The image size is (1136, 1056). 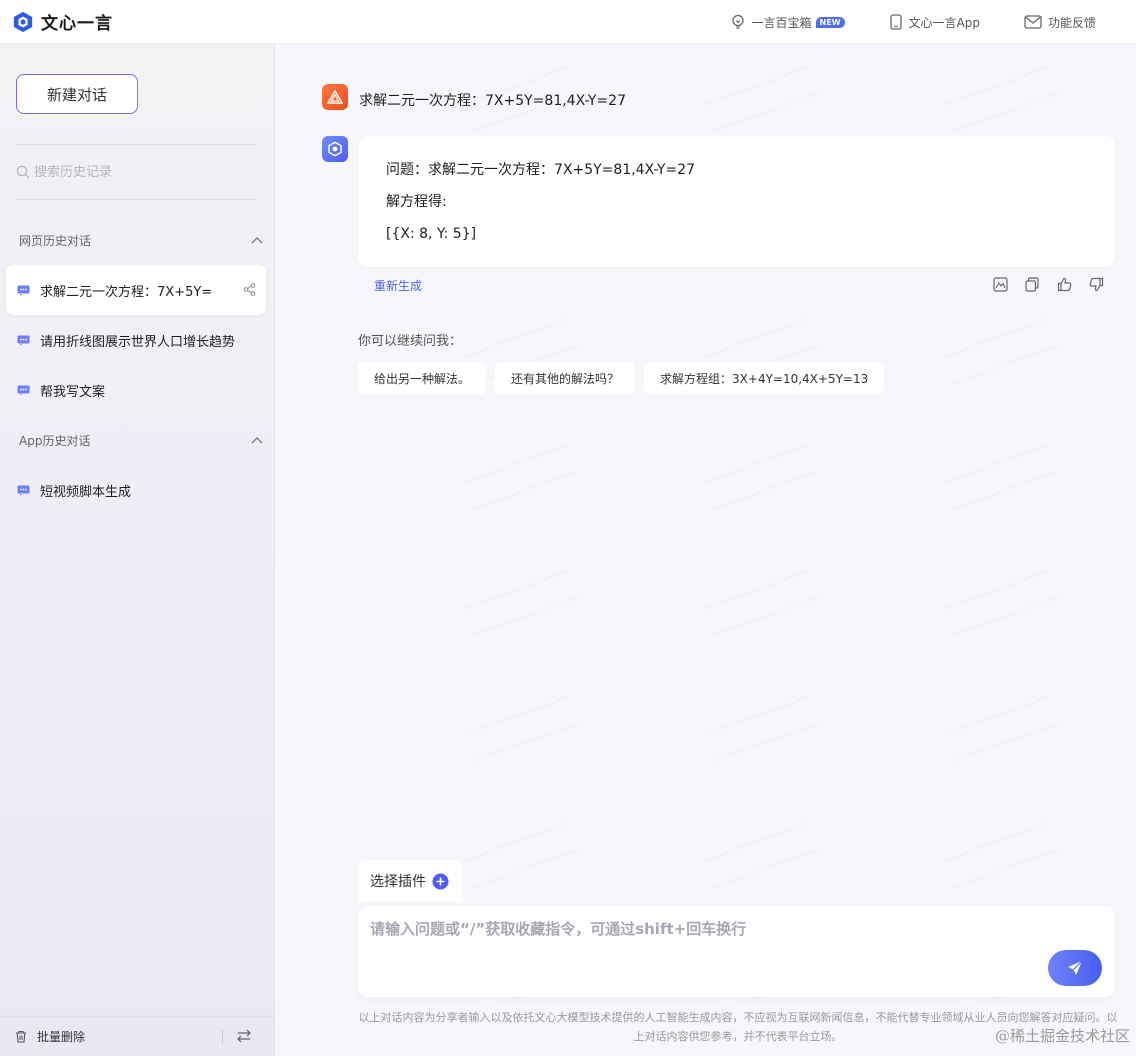 I want to click on swap-icon, so click(x=244, y=1036).